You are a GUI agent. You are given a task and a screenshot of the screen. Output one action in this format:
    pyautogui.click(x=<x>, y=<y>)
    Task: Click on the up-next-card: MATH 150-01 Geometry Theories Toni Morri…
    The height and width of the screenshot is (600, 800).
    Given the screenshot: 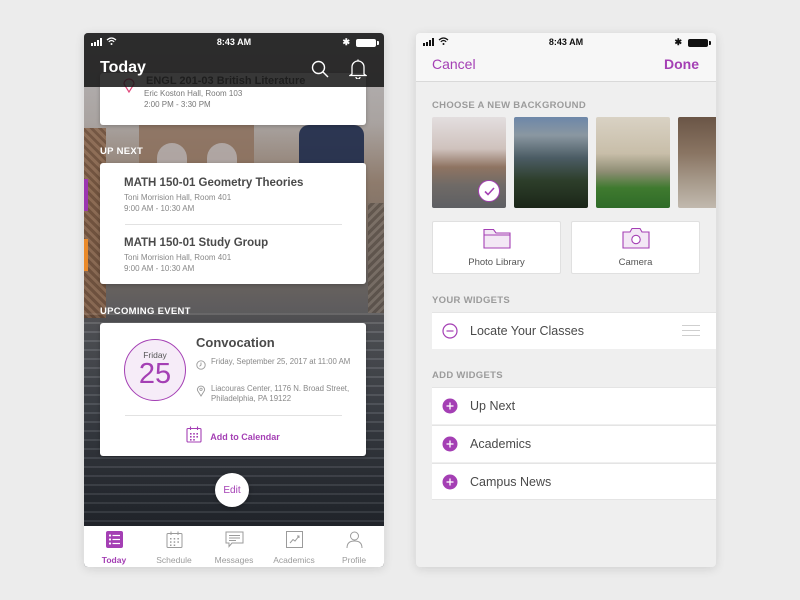 What is the action you would take?
    pyautogui.click(x=225, y=223)
    